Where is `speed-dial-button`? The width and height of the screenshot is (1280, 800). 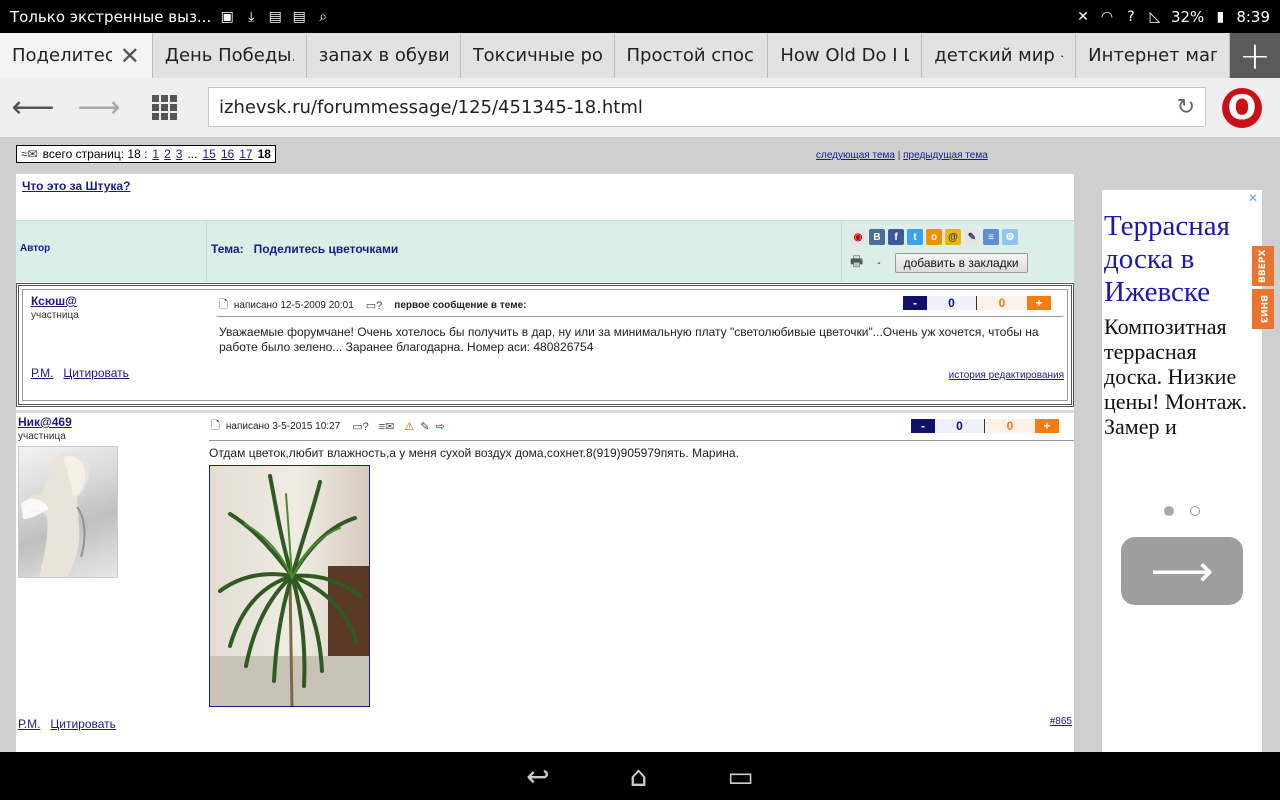
speed-dial-button is located at coordinates (165, 108).